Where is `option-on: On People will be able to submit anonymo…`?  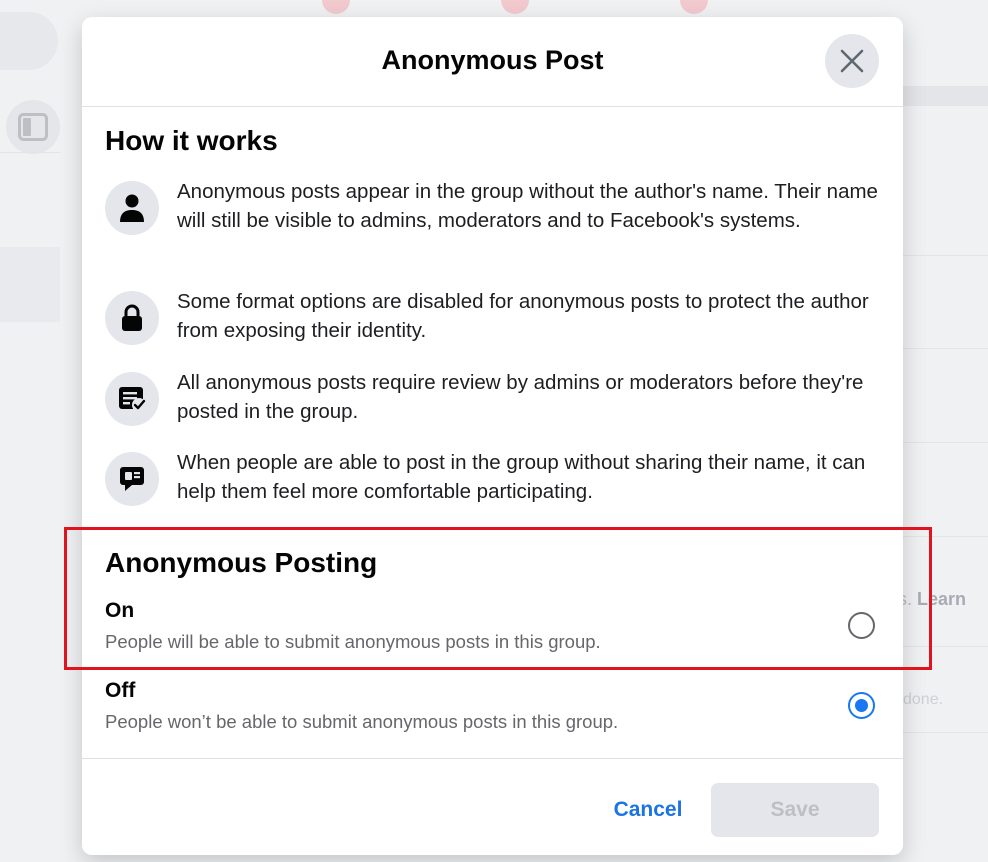 option-on: On People will be able to submit anonymo… is located at coordinates (495, 634).